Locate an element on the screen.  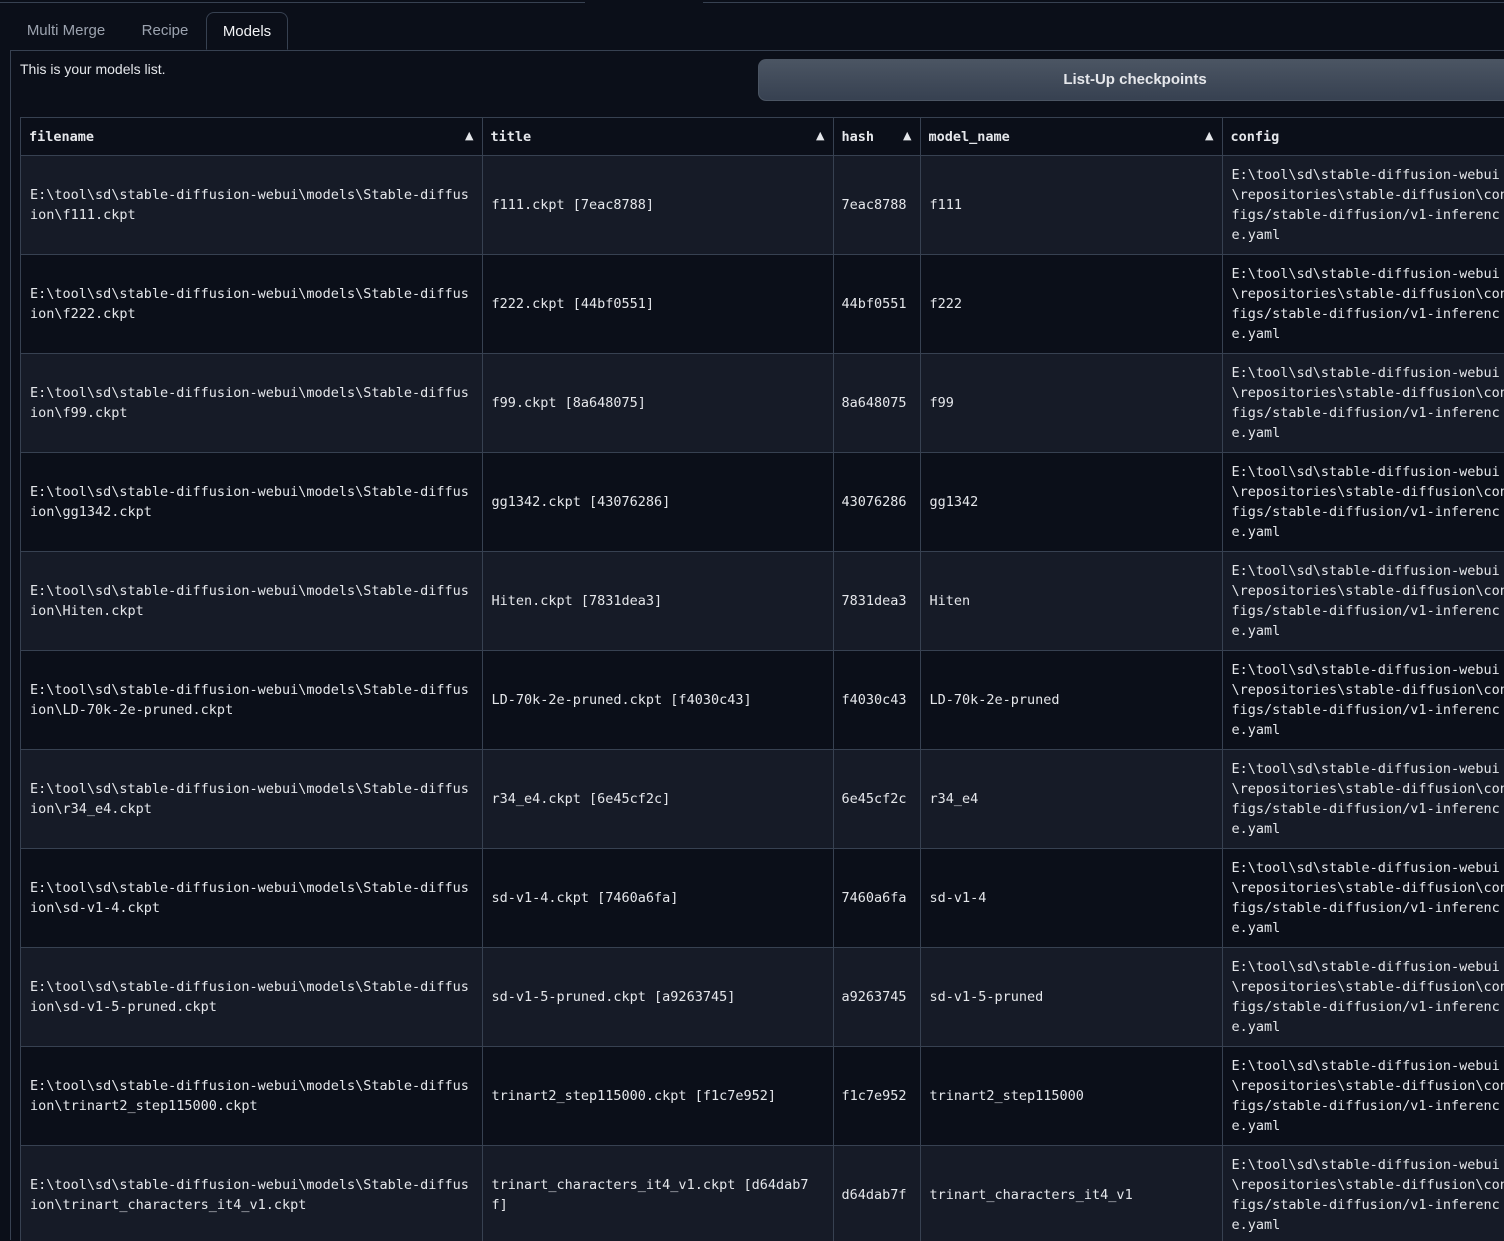
column-header-label: config is located at coordinates (1255, 137).